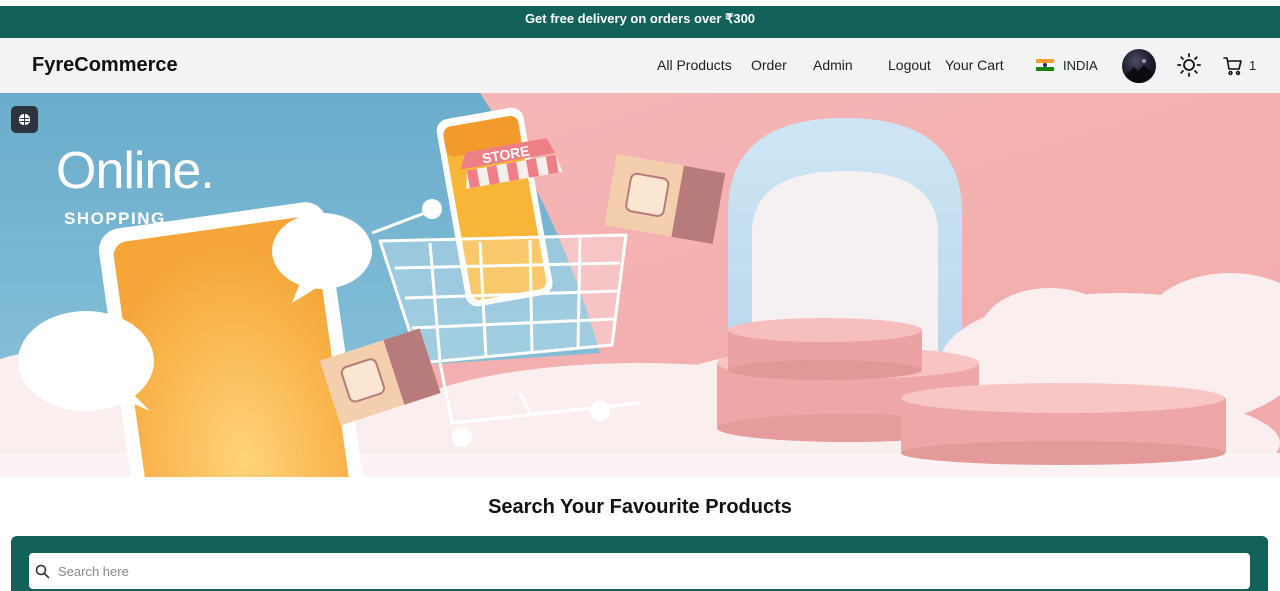  What do you see at coordinates (694, 65) in the screenshot?
I see `nav-all-products: All Products` at bounding box center [694, 65].